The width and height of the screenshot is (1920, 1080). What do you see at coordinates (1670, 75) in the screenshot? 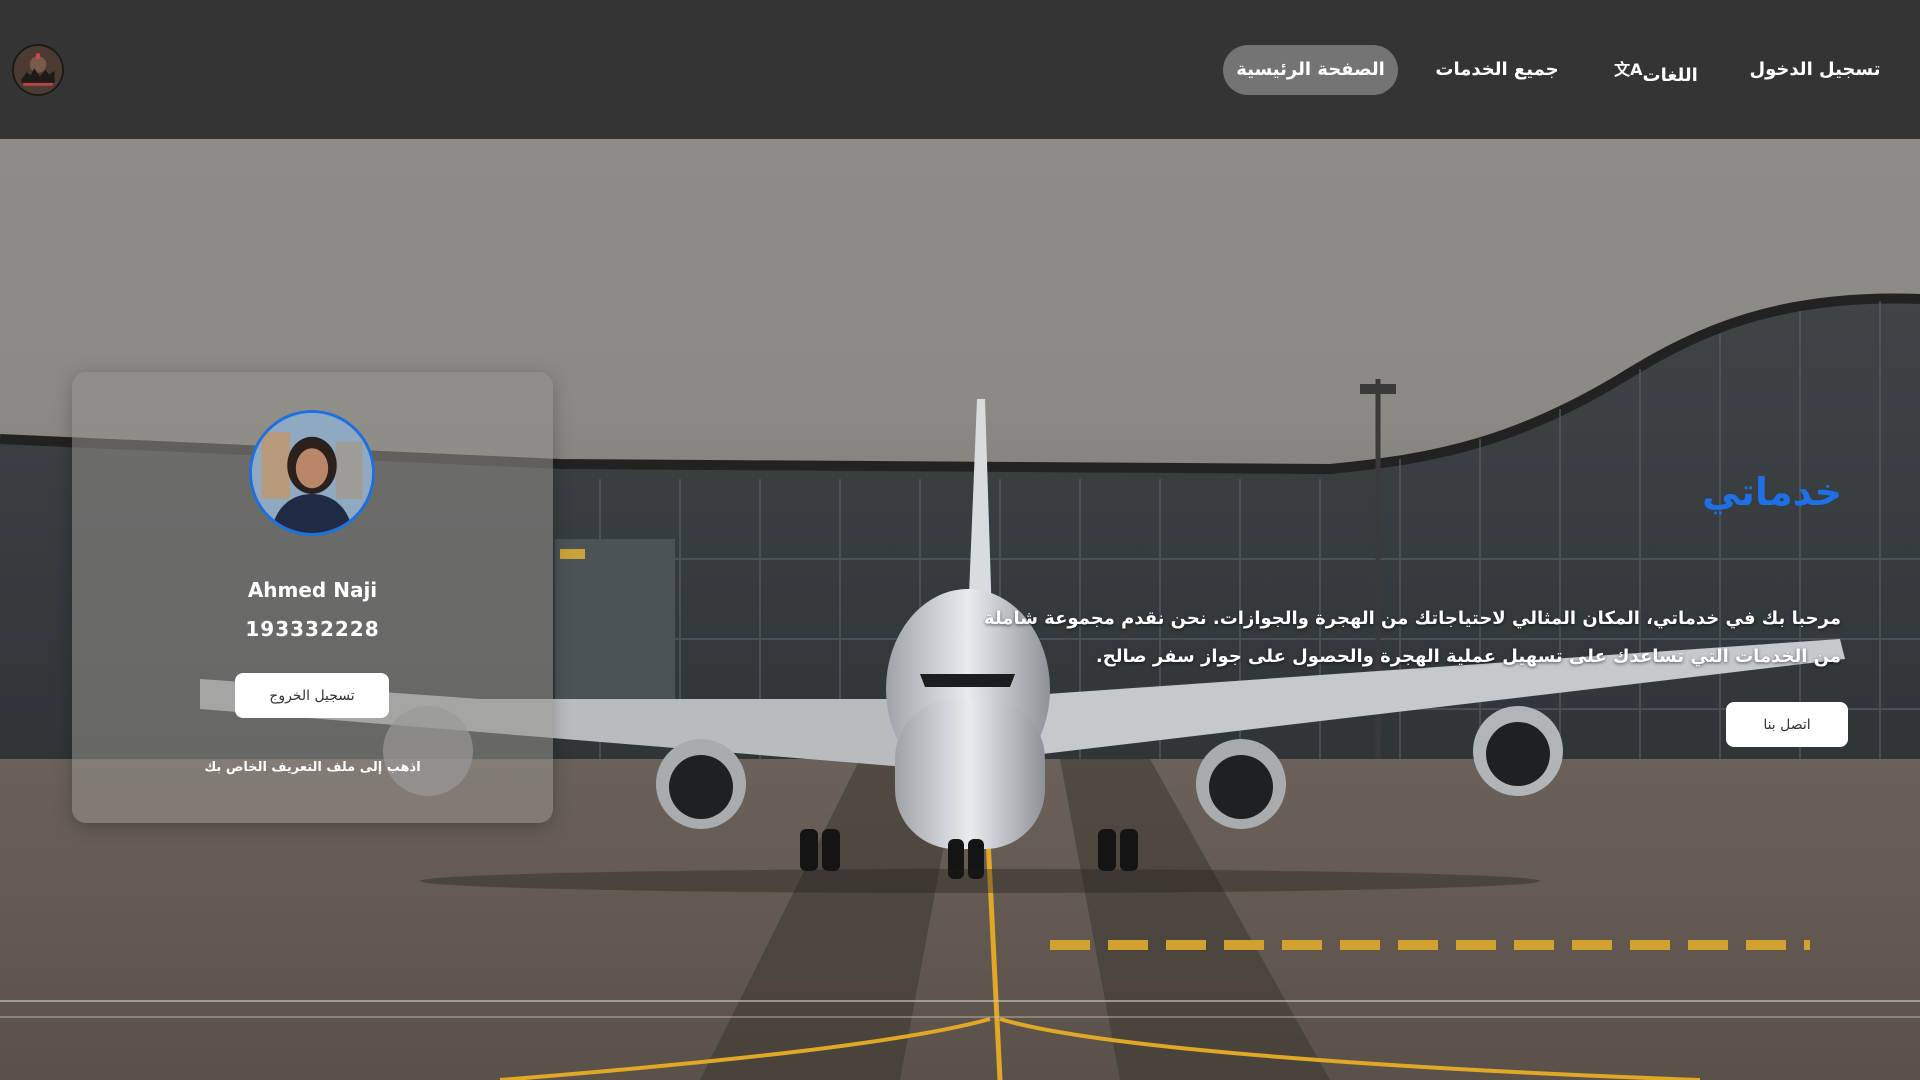
I see `nav-languages-label: اللغات` at bounding box center [1670, 75].